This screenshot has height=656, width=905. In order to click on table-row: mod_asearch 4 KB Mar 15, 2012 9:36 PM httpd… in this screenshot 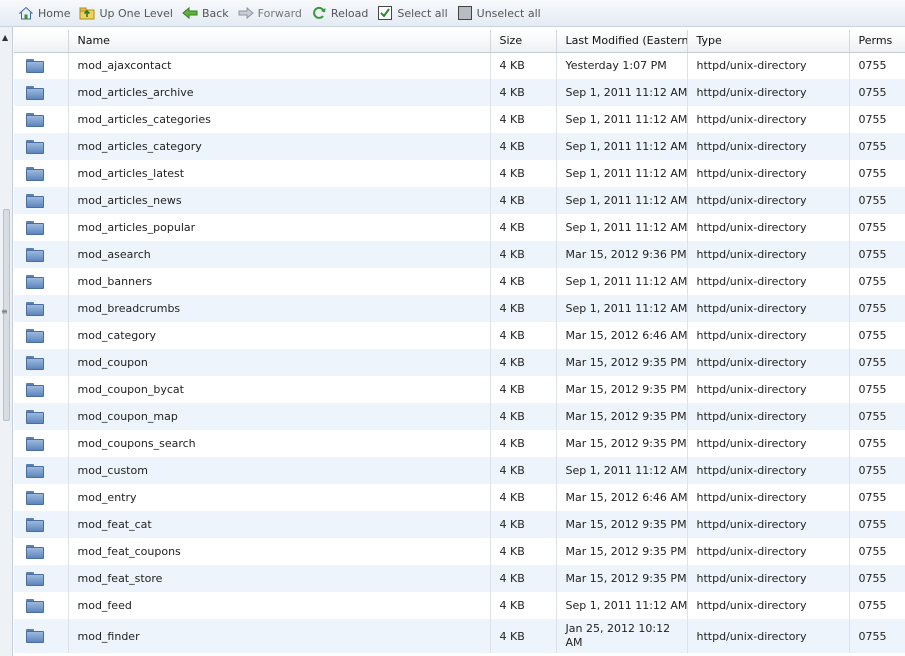, I will do `click(459, 254)`.